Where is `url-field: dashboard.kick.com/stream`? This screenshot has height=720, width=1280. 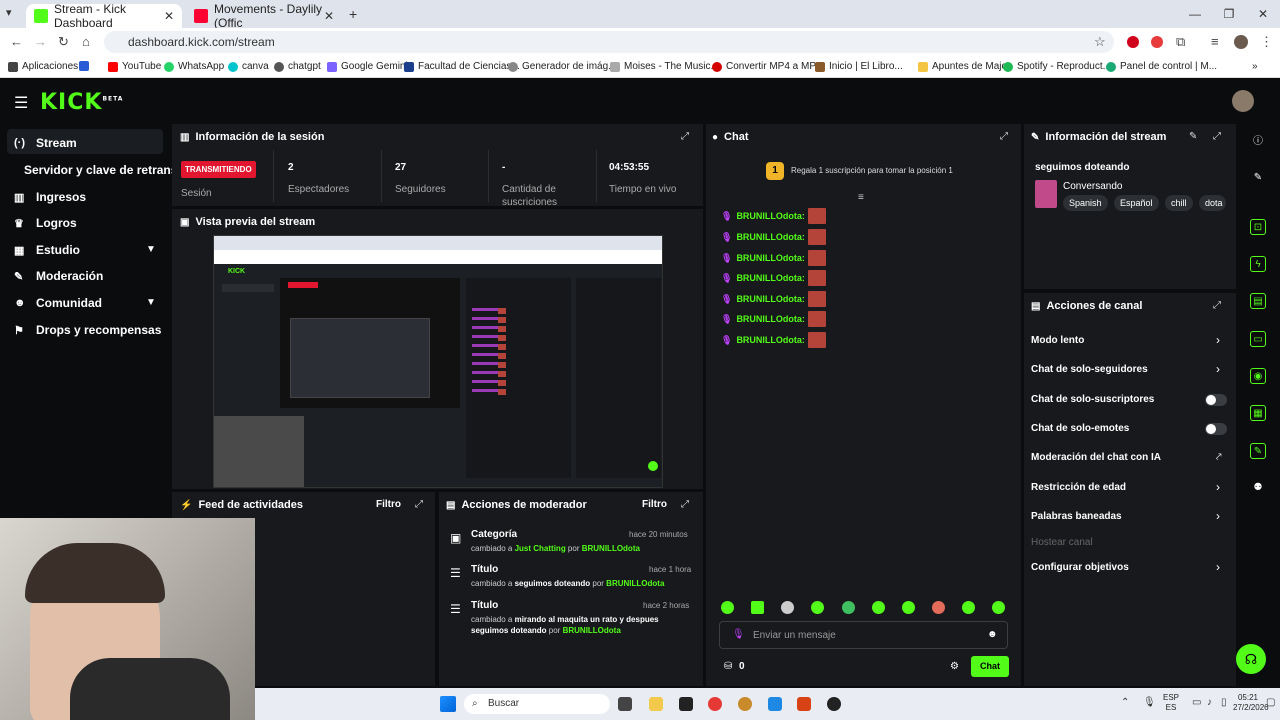
url-field: dashboard.kick.com/stream is located at coordinates (609, 42).